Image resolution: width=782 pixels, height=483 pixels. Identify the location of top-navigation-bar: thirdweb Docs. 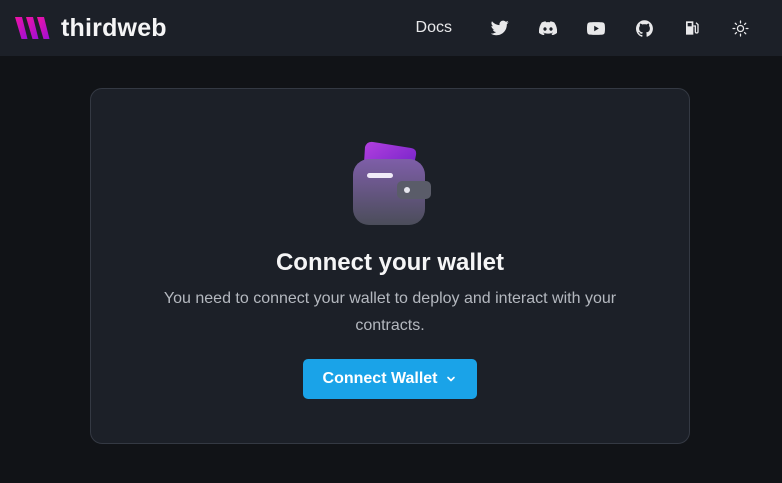
(391, 28).